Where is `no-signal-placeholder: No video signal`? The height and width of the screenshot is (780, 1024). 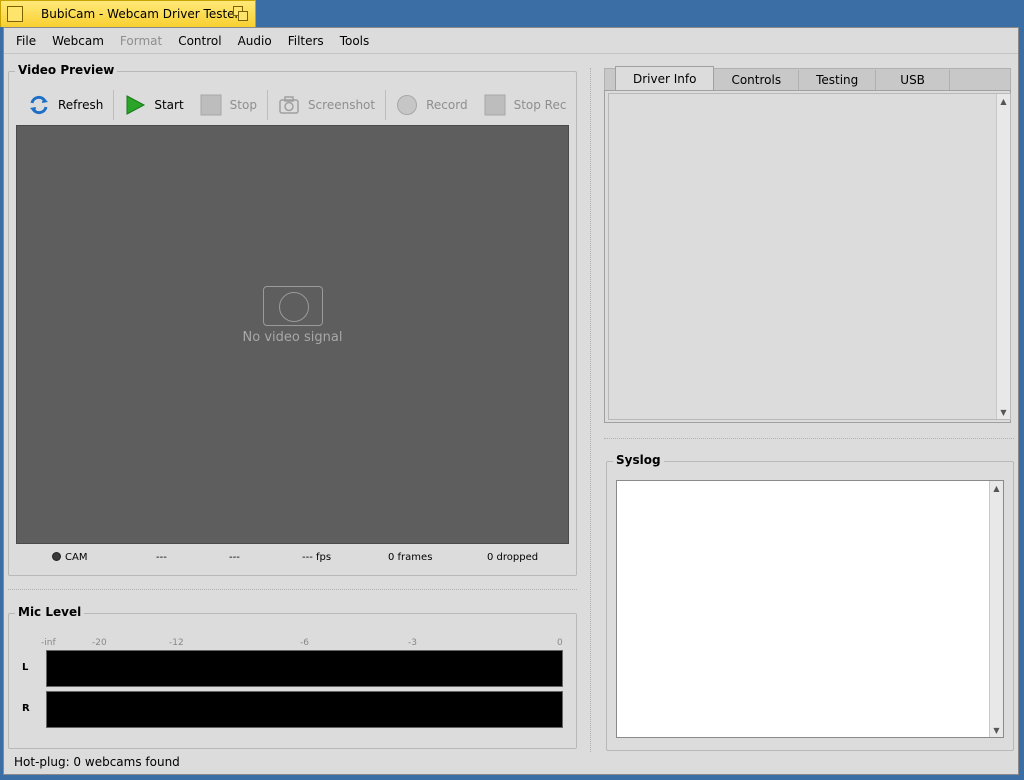 no-signal-placeholder: No video signal is located at coordinates (292, 315).